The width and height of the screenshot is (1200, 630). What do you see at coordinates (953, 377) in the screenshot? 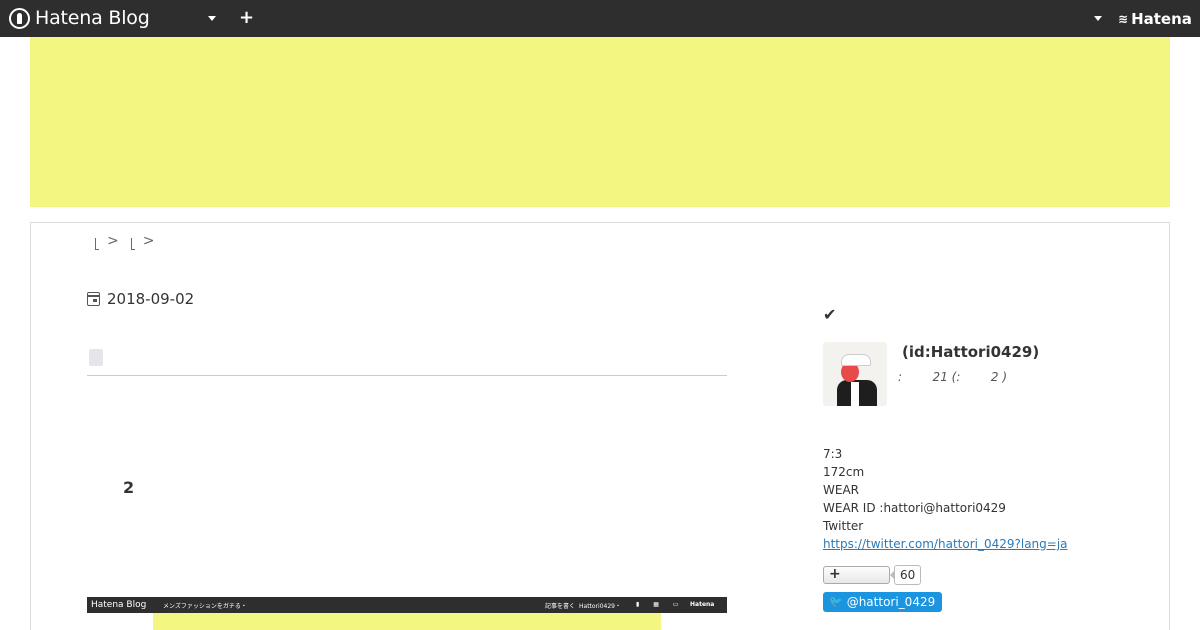
I see `profile-meta: : 21 (: 2 )` at bounding box center [953, 377].